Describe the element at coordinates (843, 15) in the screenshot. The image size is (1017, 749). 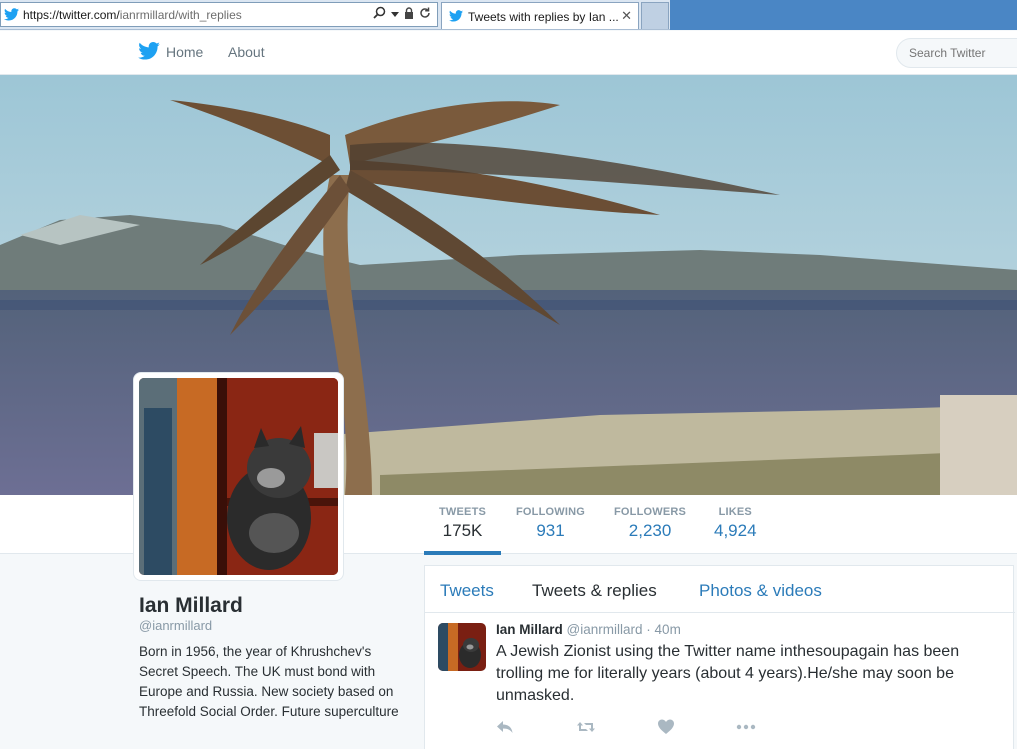
I see `title-bar-fill` at that location.